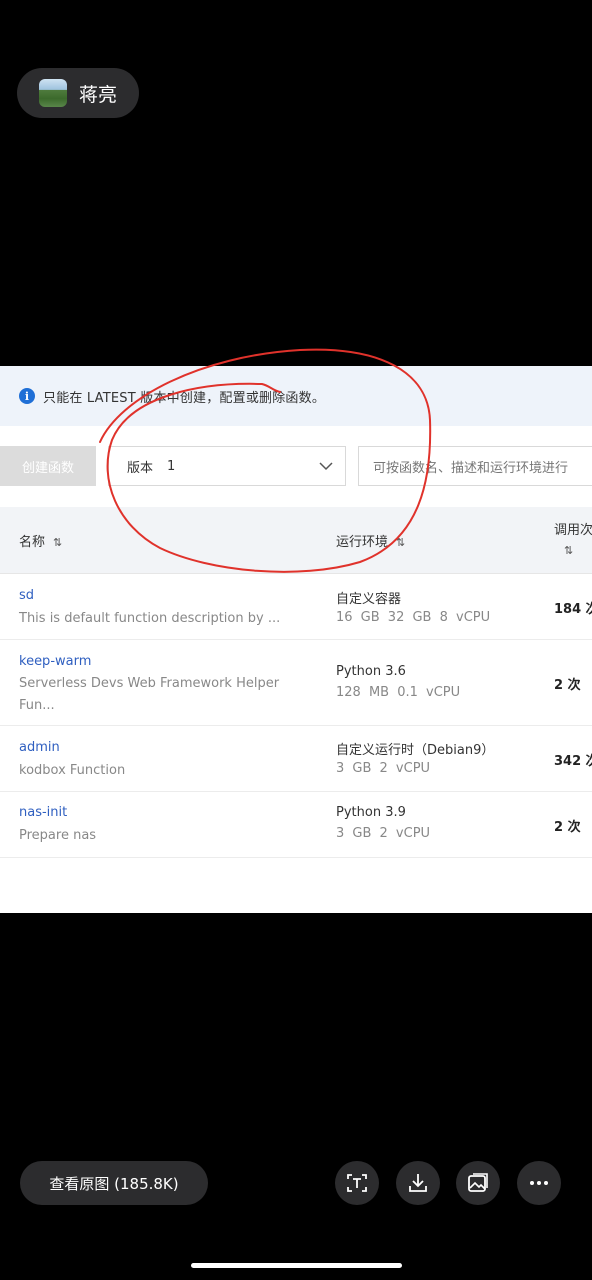  I want to click on gallery-button, so click(478, 1183).